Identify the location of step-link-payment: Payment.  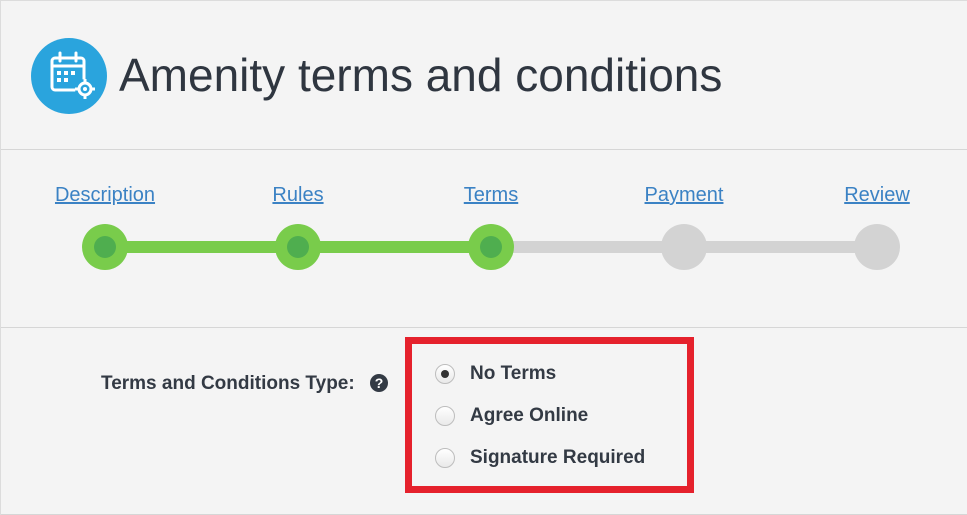
(684, 195).